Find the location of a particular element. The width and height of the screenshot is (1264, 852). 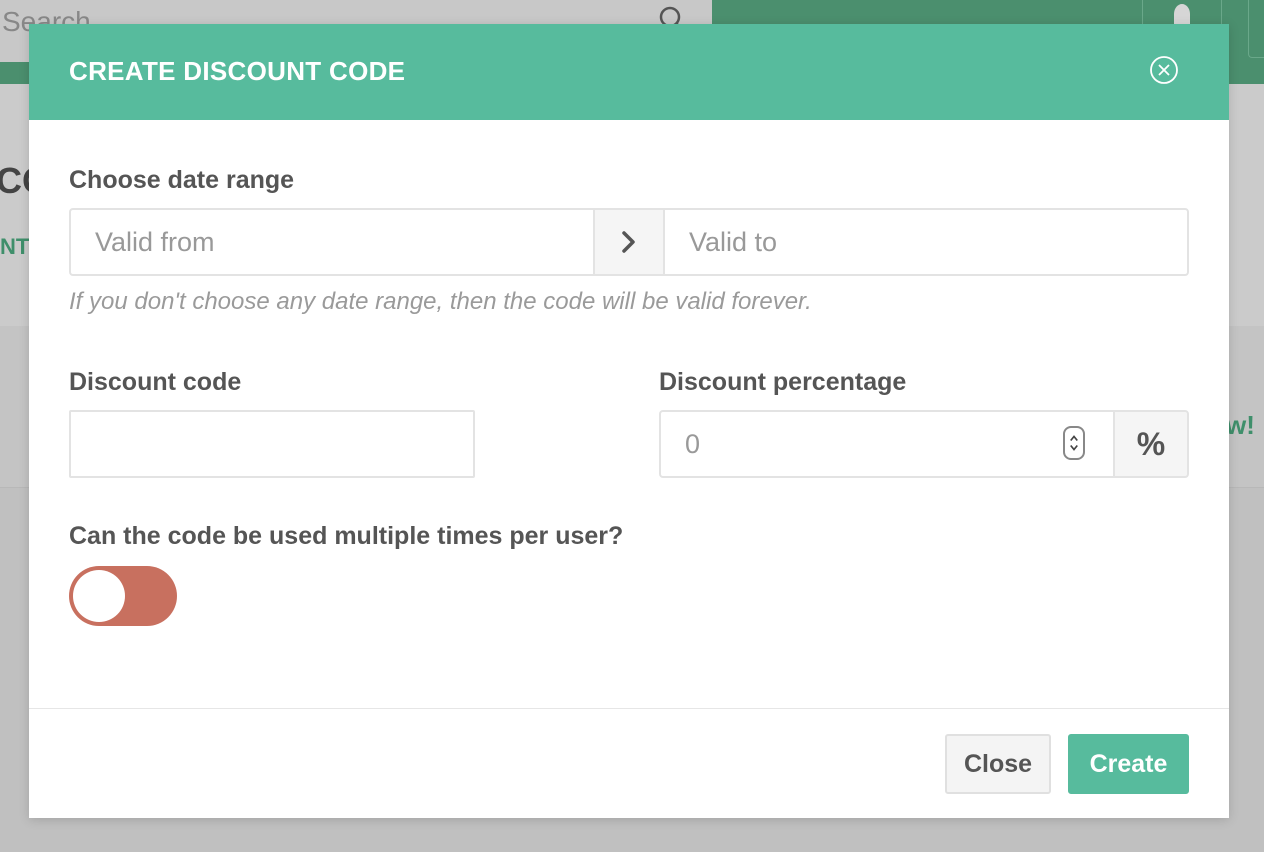

date-range-separator is located at coordinates (629, 242).